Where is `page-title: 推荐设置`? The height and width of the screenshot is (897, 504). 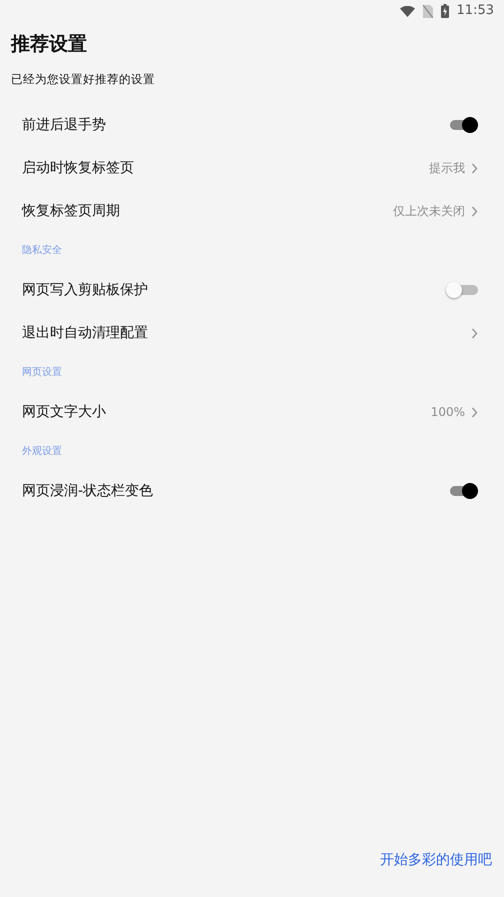
page-title: 推荐设置 is located at coordinates (49, 44).